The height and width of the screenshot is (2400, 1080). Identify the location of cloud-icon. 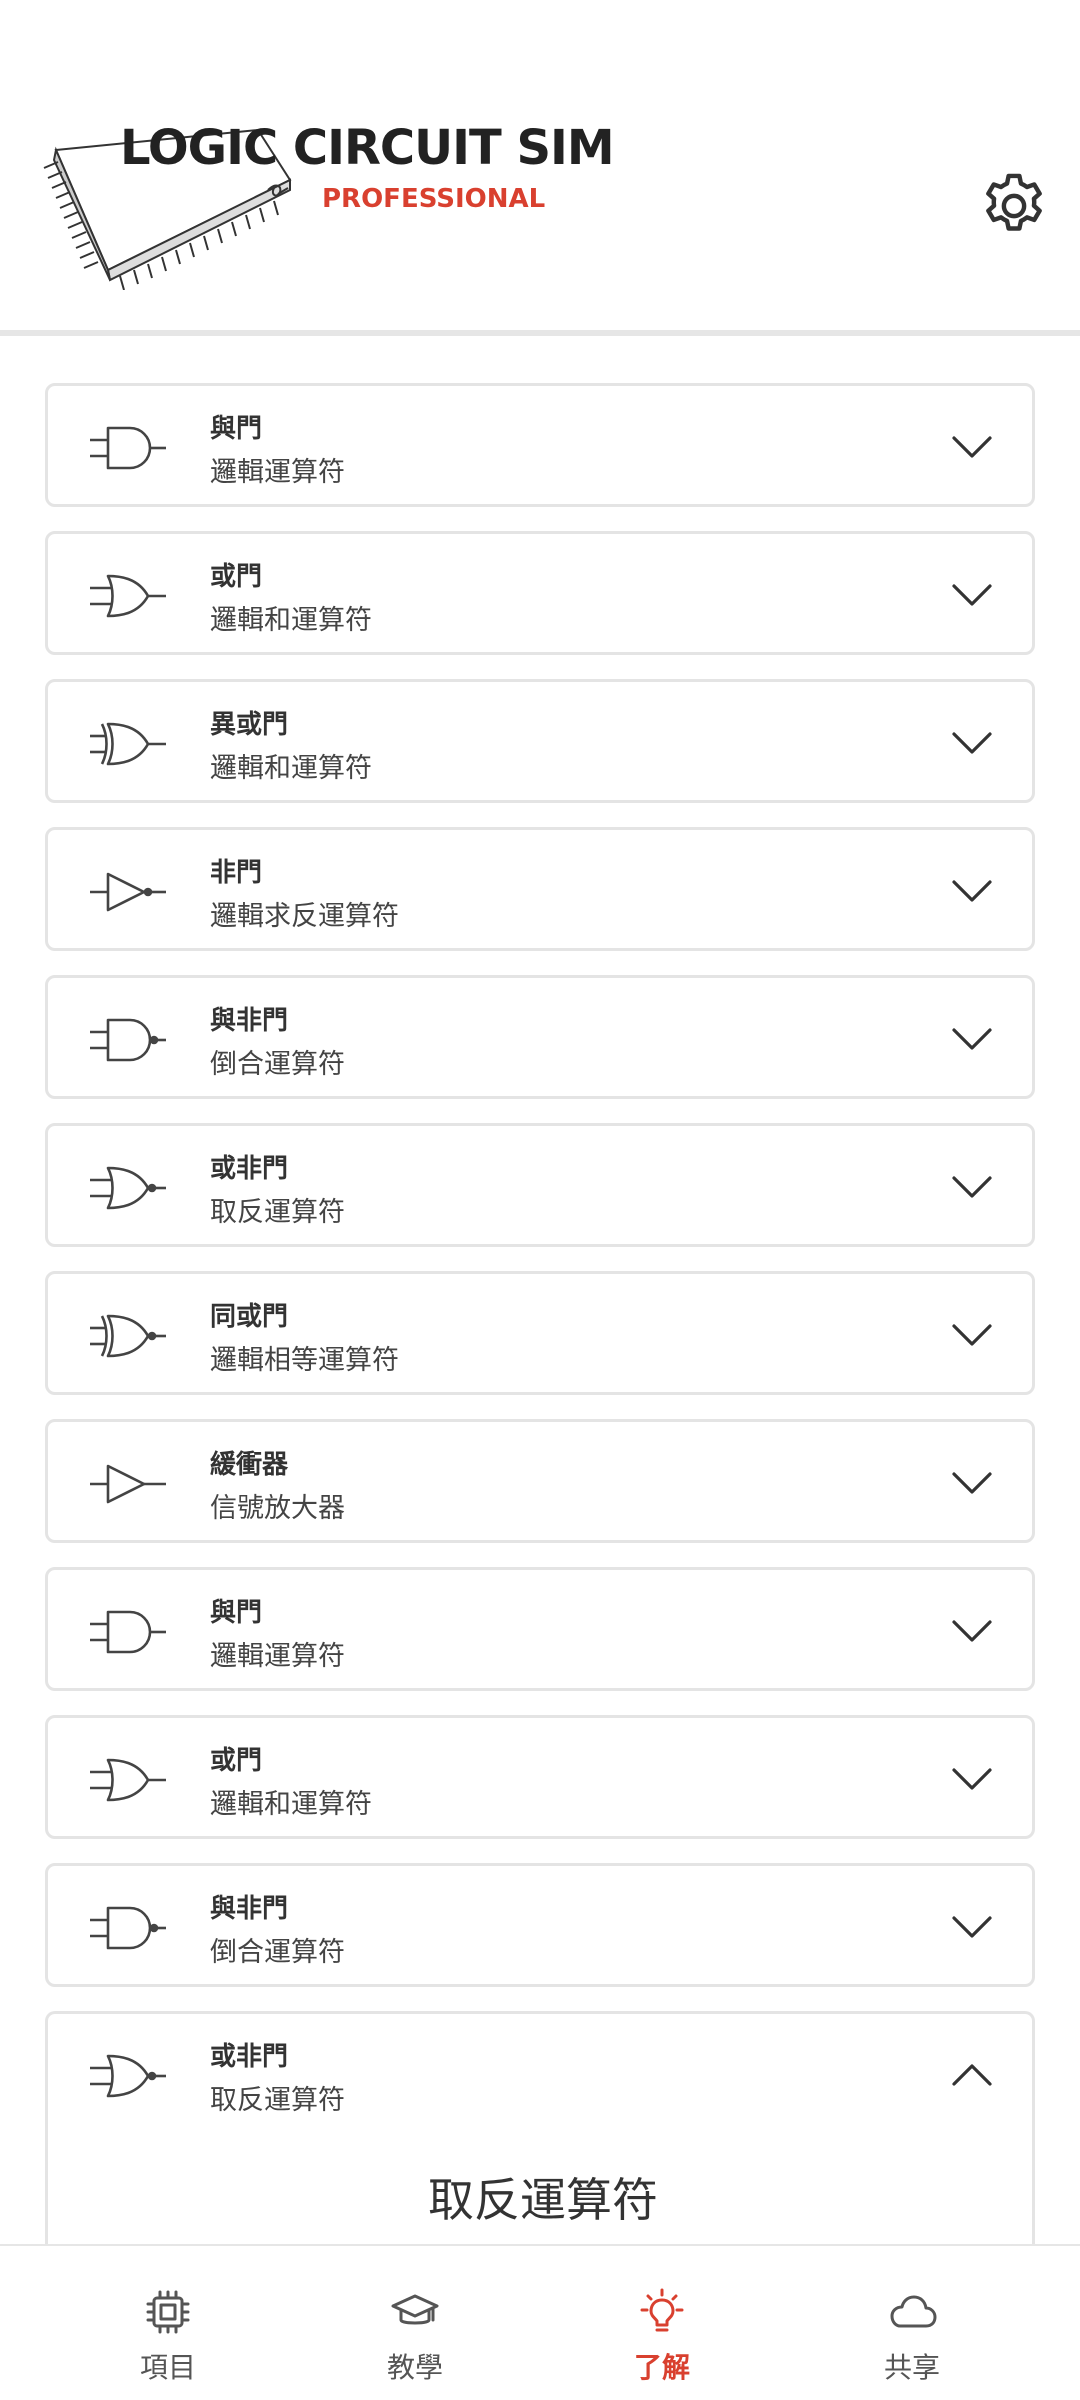
(913, 2311).